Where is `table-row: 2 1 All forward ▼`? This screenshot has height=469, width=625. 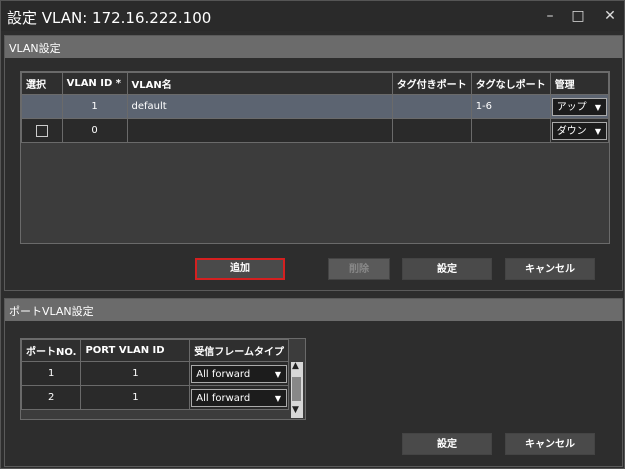
table-row: 2 1 All forward ▼ is located at coordinates (154, 397).